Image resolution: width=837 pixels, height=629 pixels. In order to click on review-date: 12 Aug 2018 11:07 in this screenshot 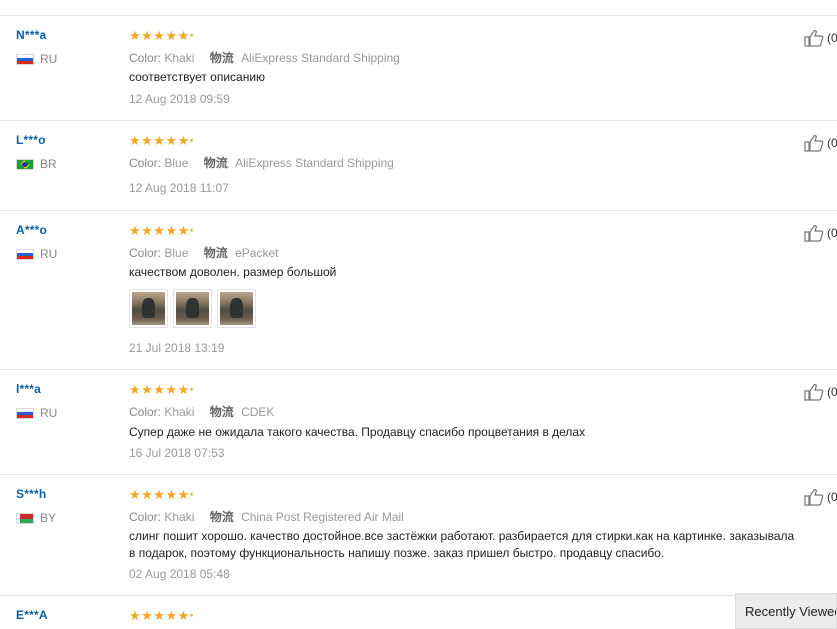, I will do `click(179, 188)`.